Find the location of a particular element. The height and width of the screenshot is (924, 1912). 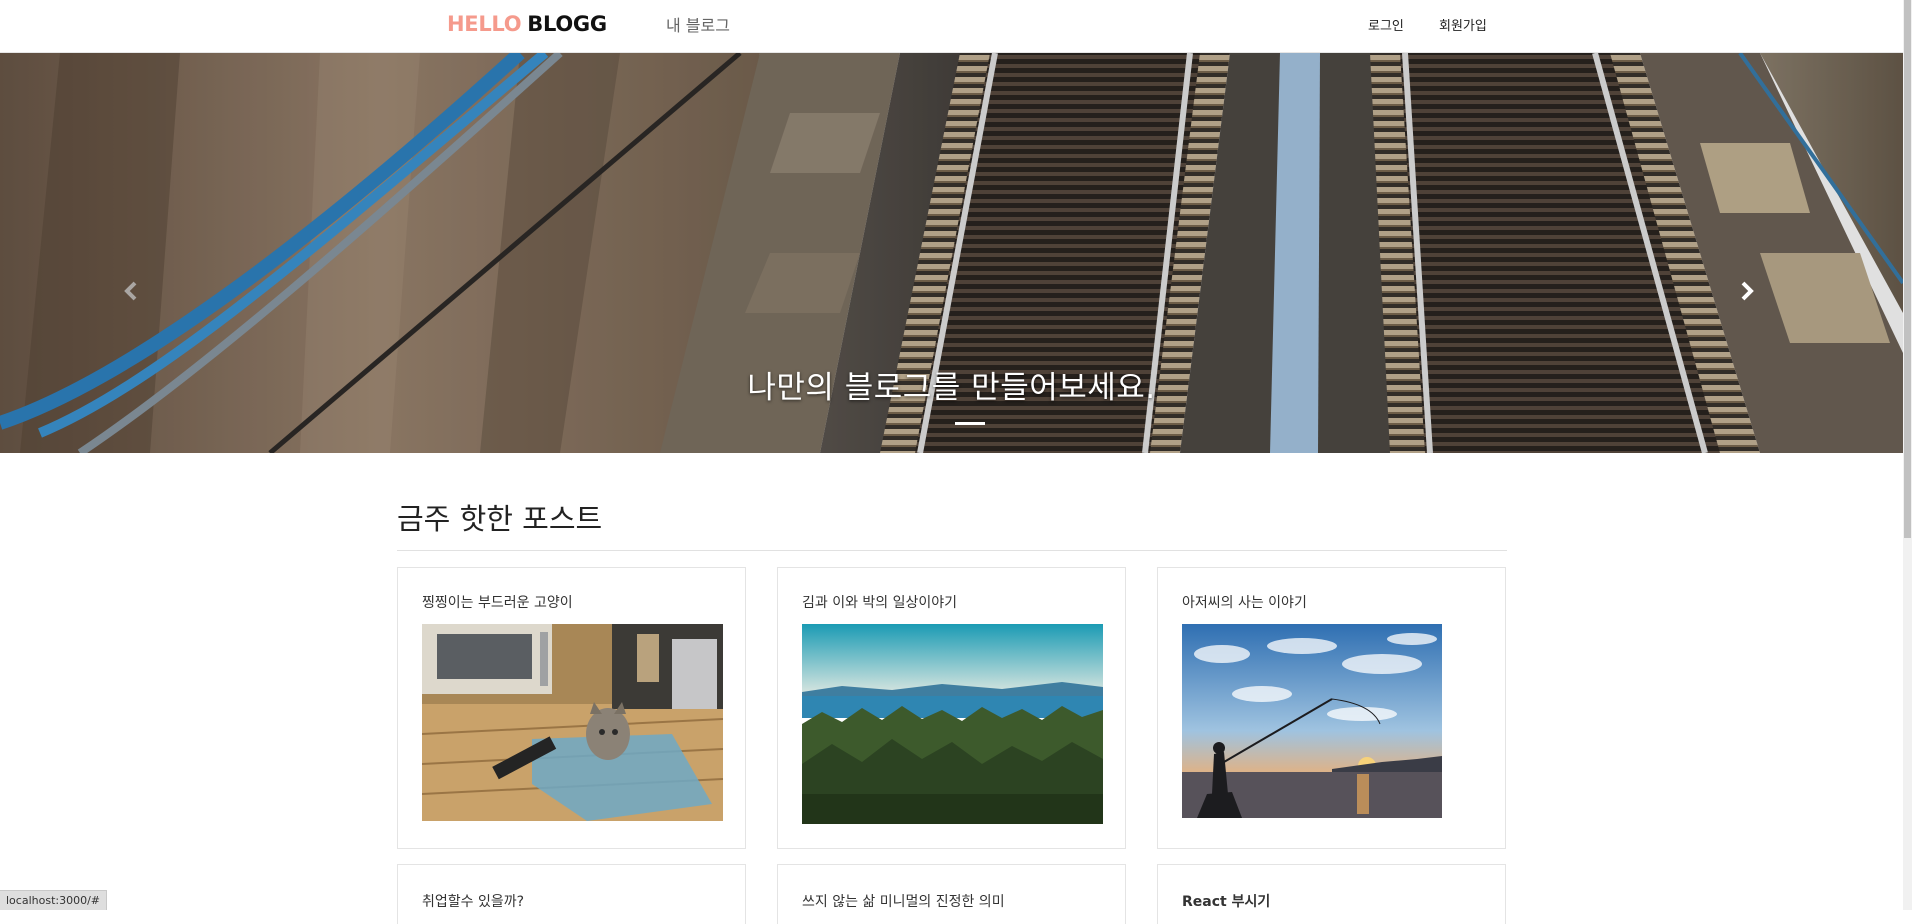

signup-link: 회원가입 is located at coordinates (1463, 24).